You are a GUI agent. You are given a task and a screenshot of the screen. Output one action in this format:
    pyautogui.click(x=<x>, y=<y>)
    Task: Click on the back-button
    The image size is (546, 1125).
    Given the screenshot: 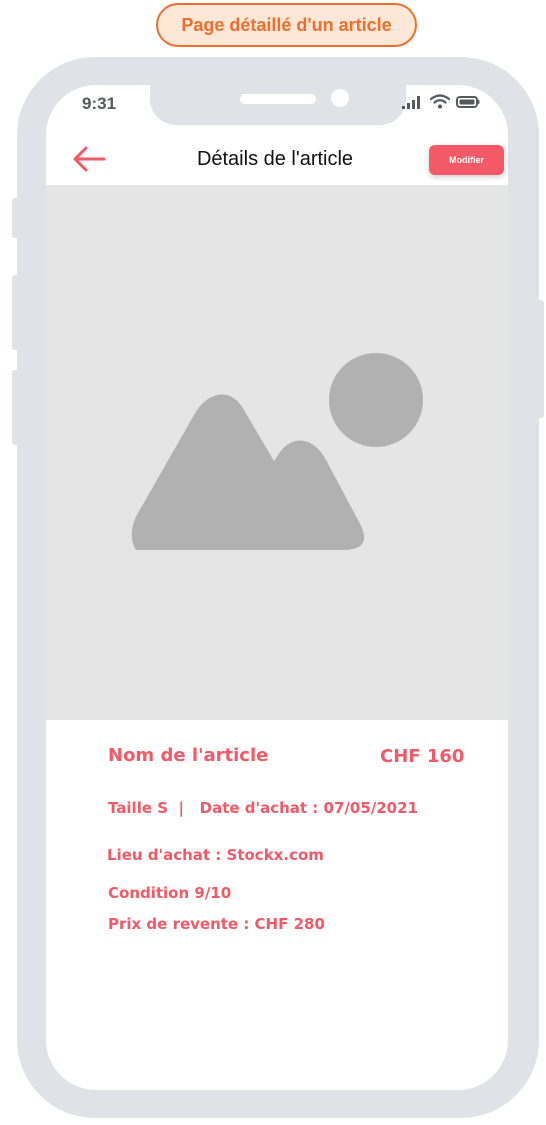 What is the action you would take?
    pyautogui.click(x=90, y=159)
    